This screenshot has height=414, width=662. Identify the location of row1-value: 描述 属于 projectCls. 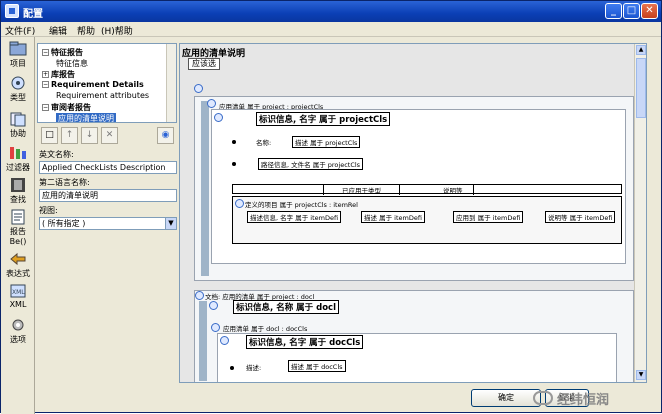
(326, 142).